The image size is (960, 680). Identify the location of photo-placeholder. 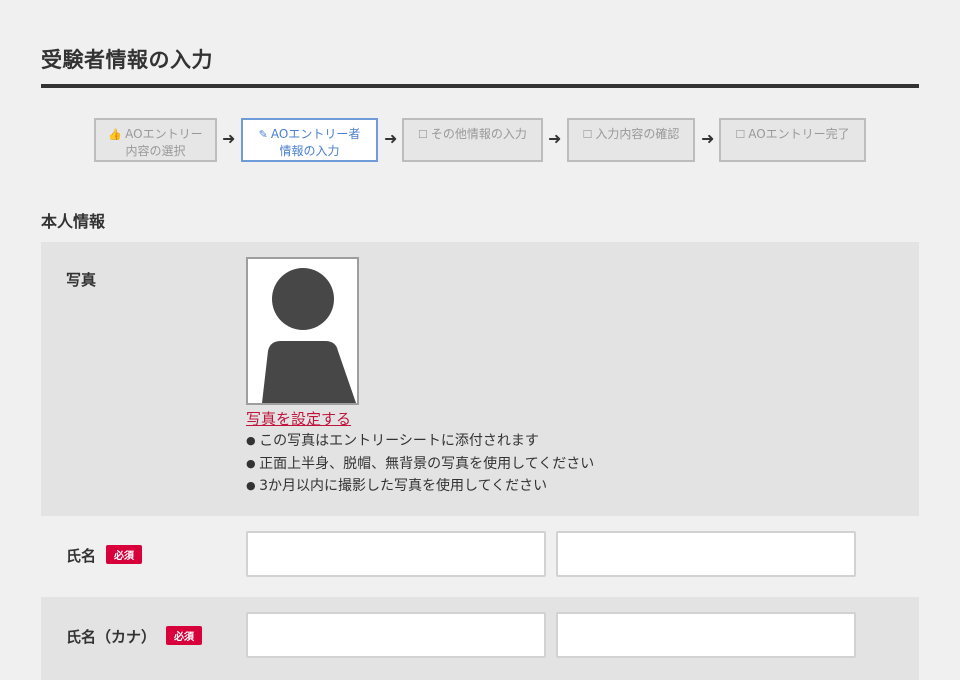
(302, 331).